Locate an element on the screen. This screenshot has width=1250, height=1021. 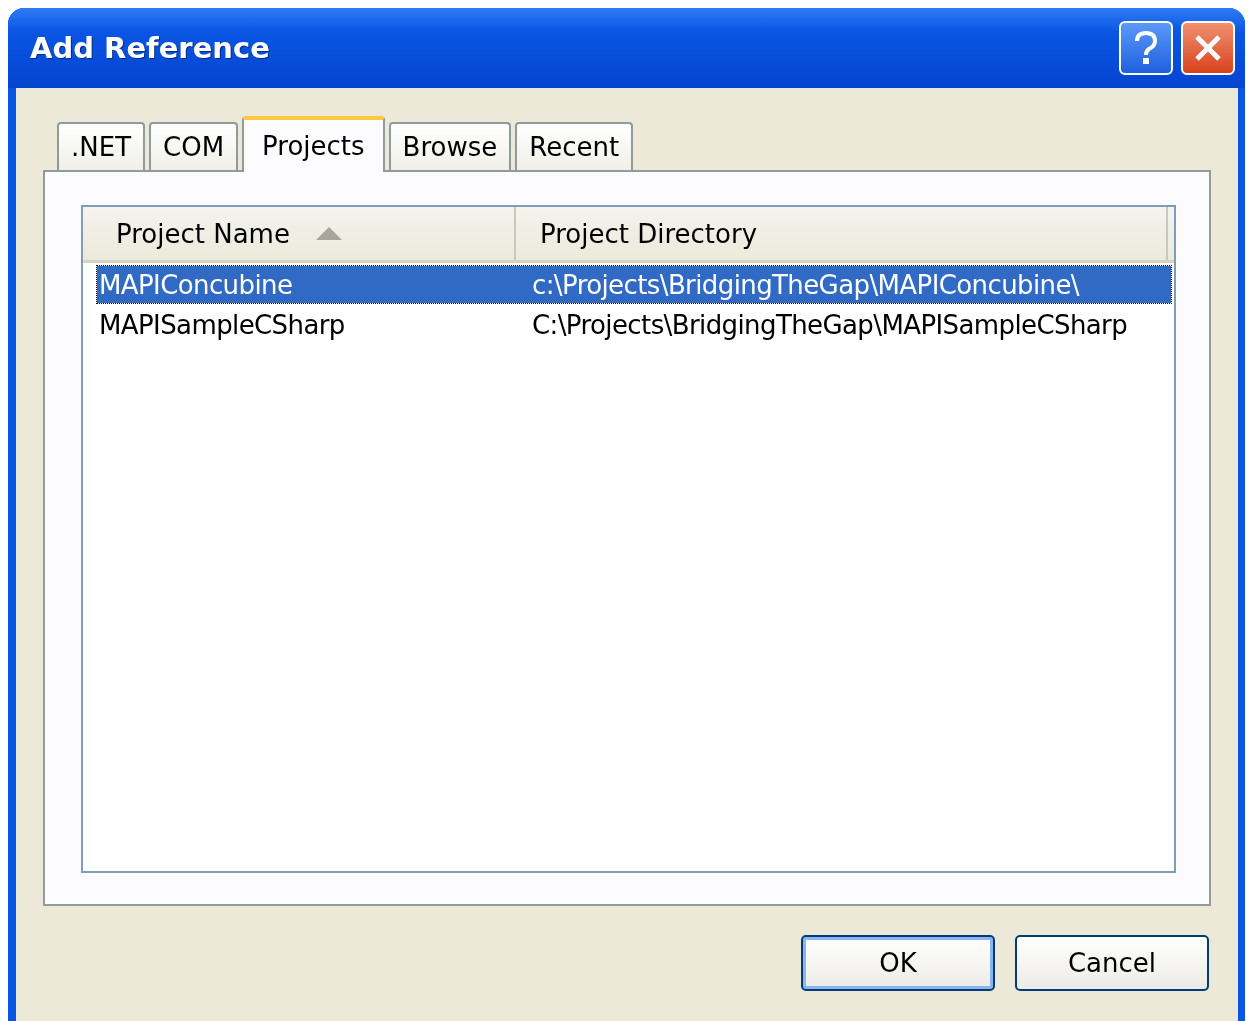
table-cell: c:\Projects\BridgingTheGap\MAPIConcubine\ is located at coordinates (805, 284).